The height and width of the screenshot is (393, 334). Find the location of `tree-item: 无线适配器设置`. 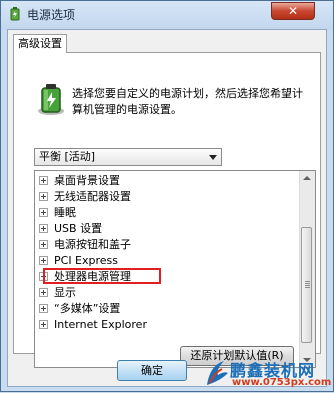

tree-item: 无线适配器设置 is located at coordinates (85, 197).